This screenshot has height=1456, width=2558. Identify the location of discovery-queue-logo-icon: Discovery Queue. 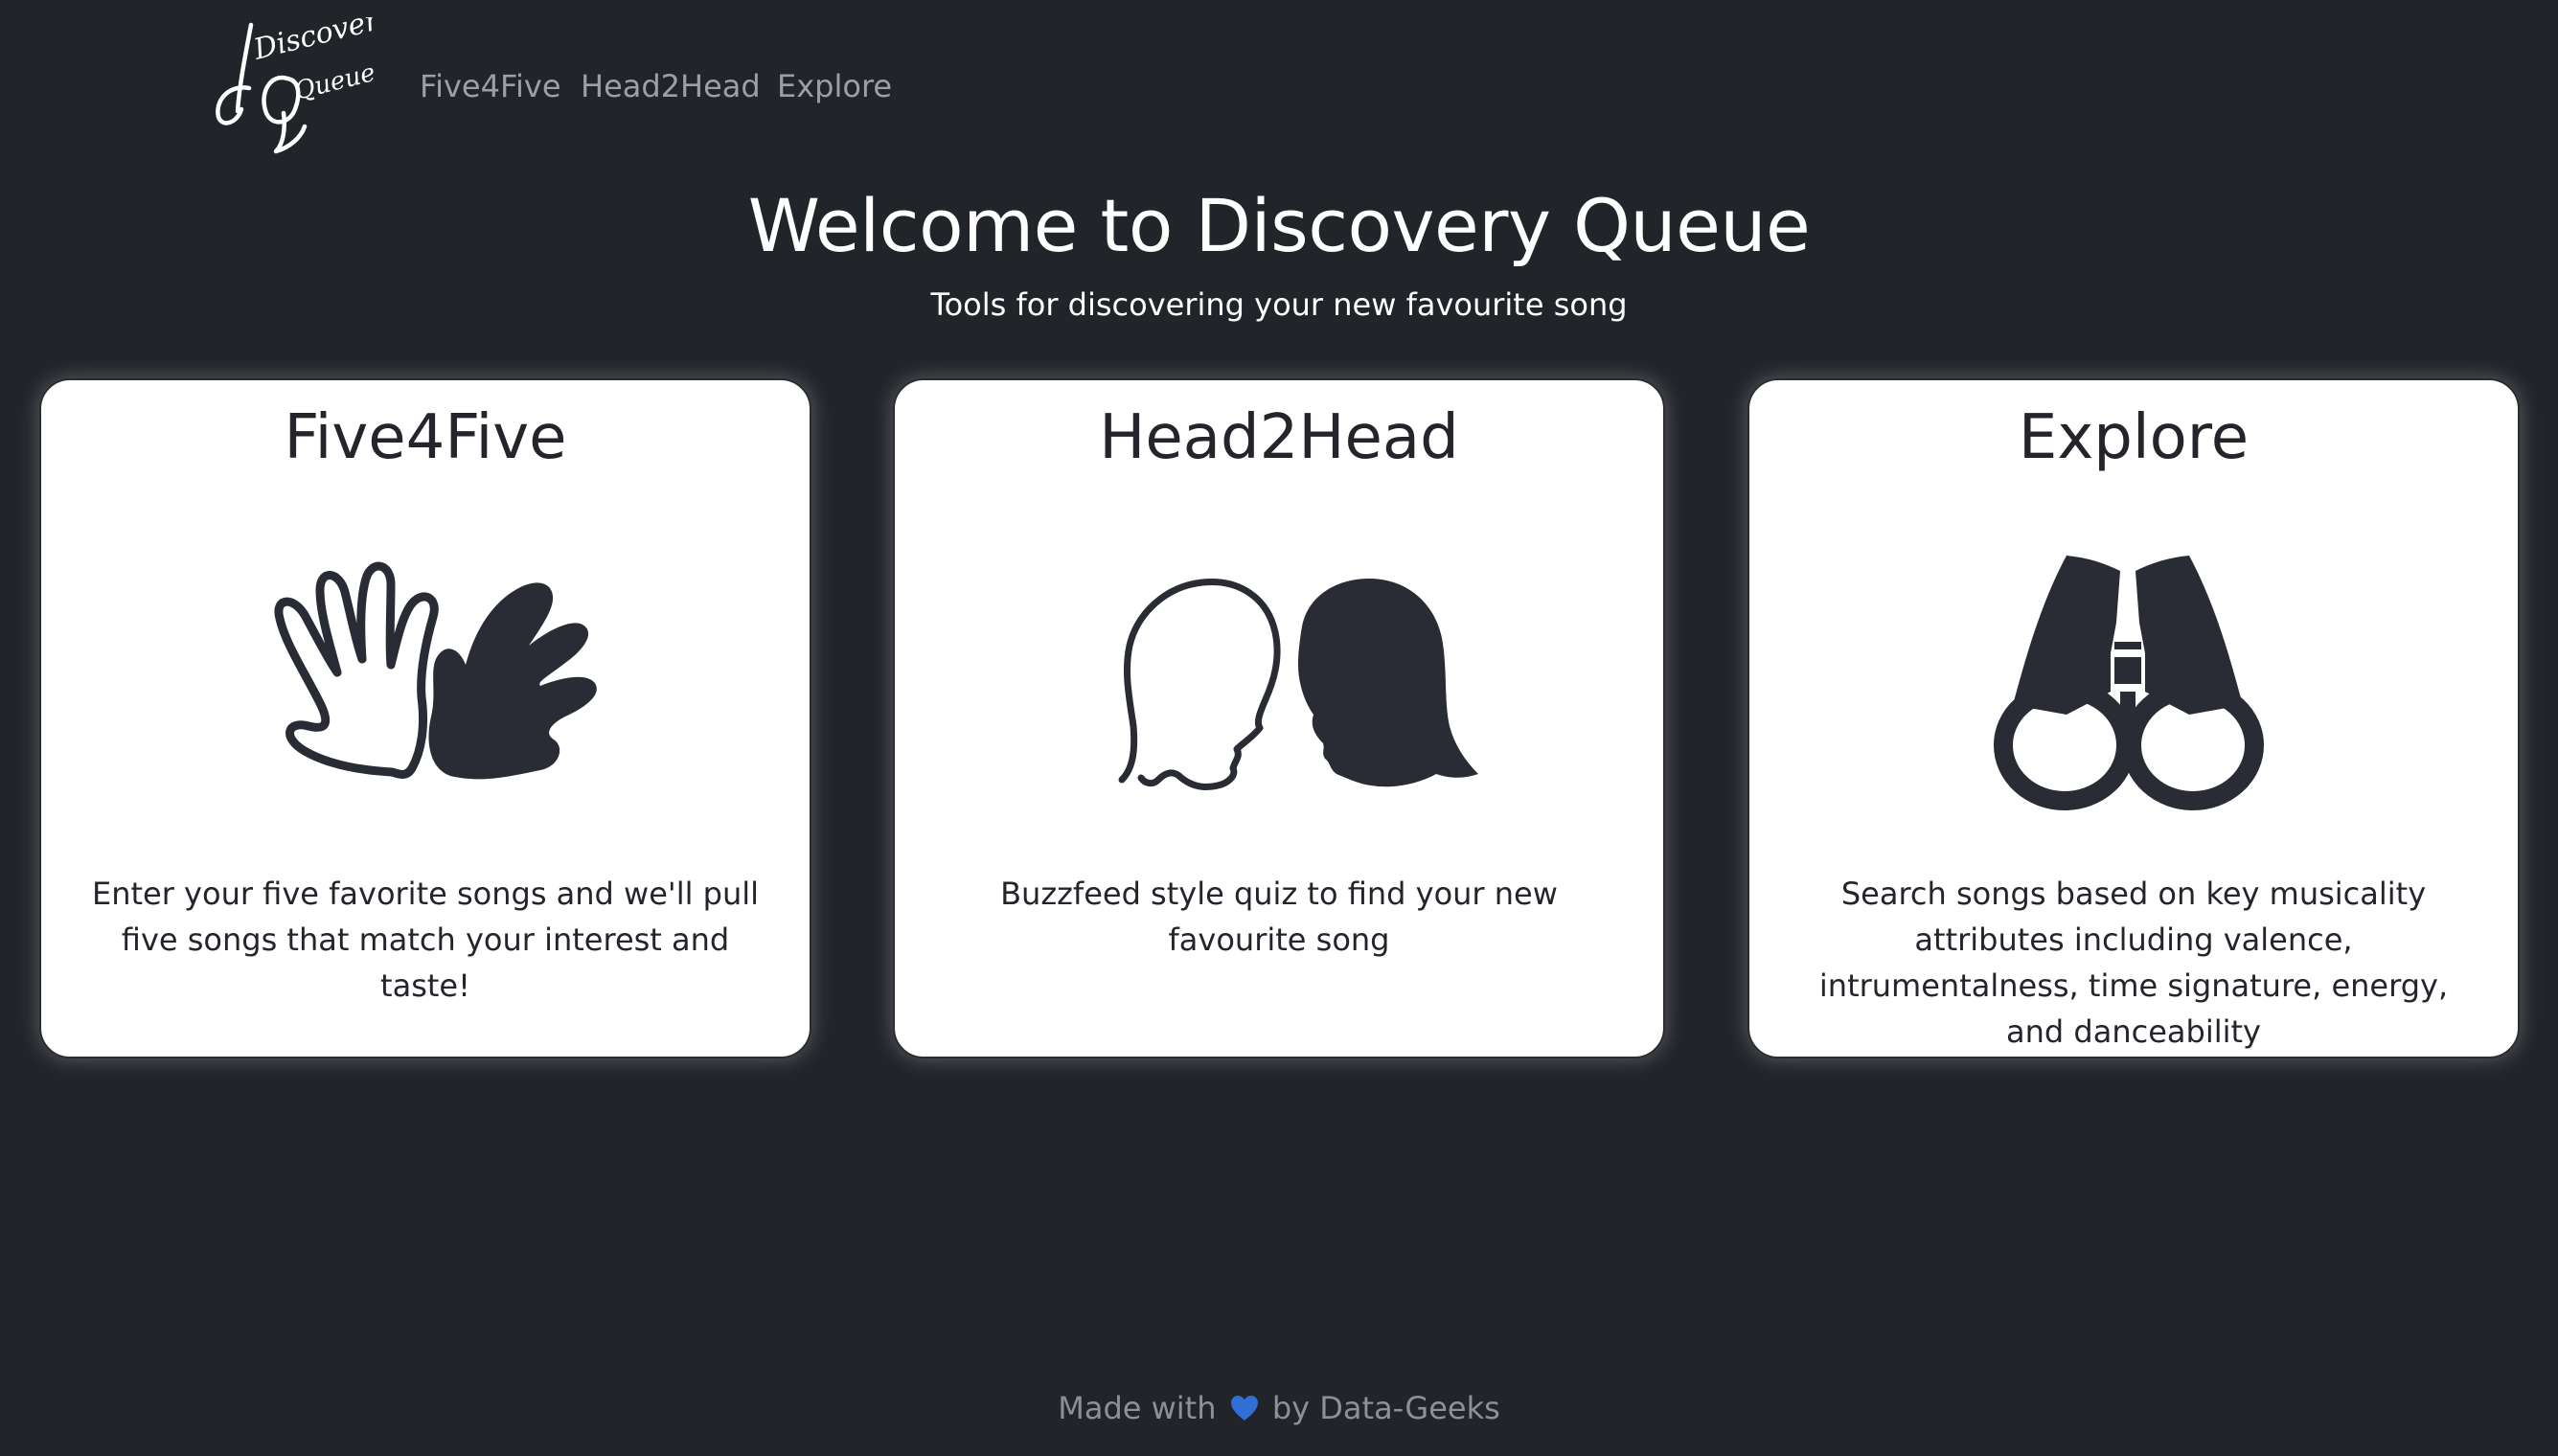
(308, 77).